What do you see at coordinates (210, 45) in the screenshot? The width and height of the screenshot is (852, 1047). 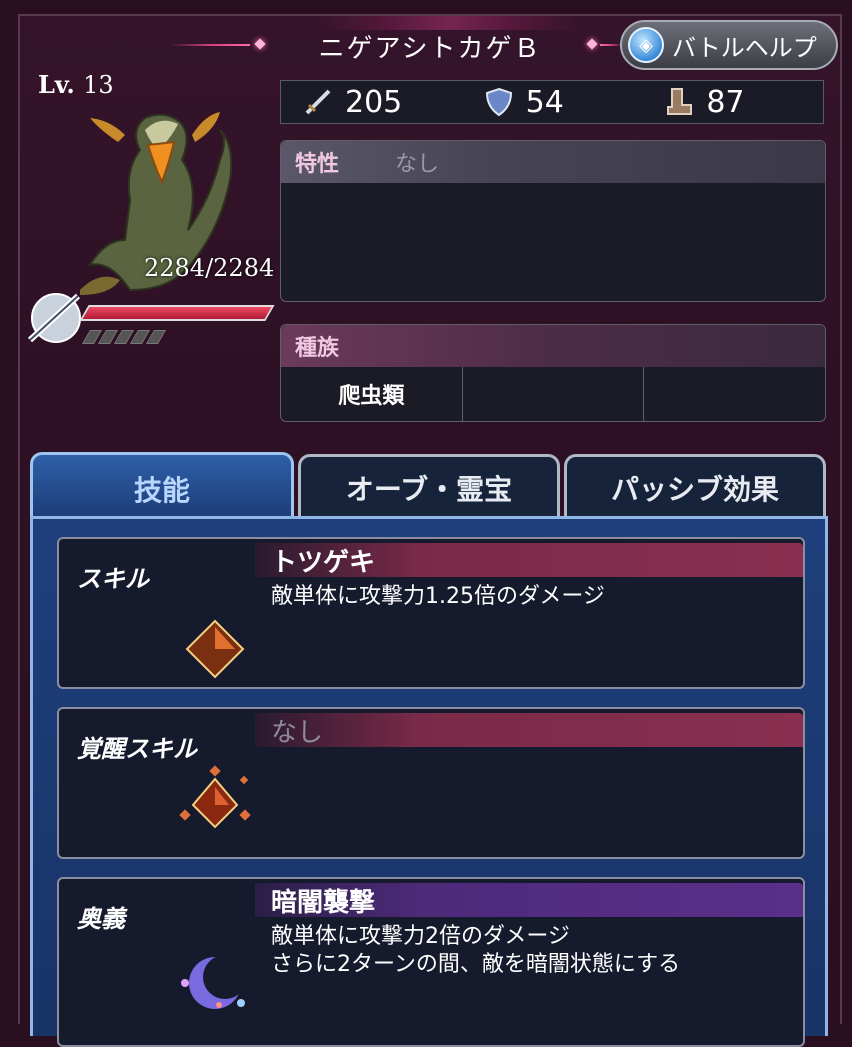 I see `title-ornament-left` at bounding box center [210, 45].